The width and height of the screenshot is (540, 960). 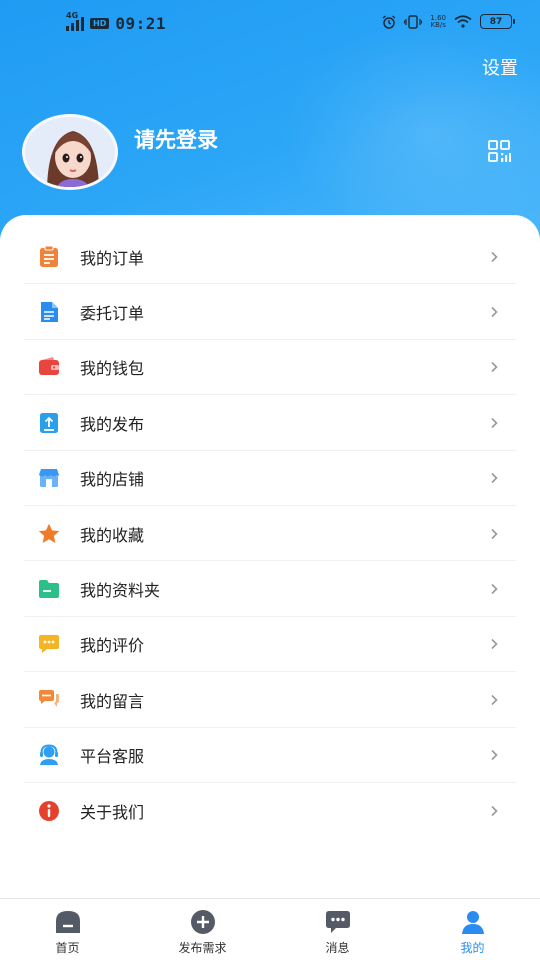 What do you see at coordinates (270, 810) in the screenshot?
I see `menu-item-about-us: 关于我们` at bounding box center [270, 810].